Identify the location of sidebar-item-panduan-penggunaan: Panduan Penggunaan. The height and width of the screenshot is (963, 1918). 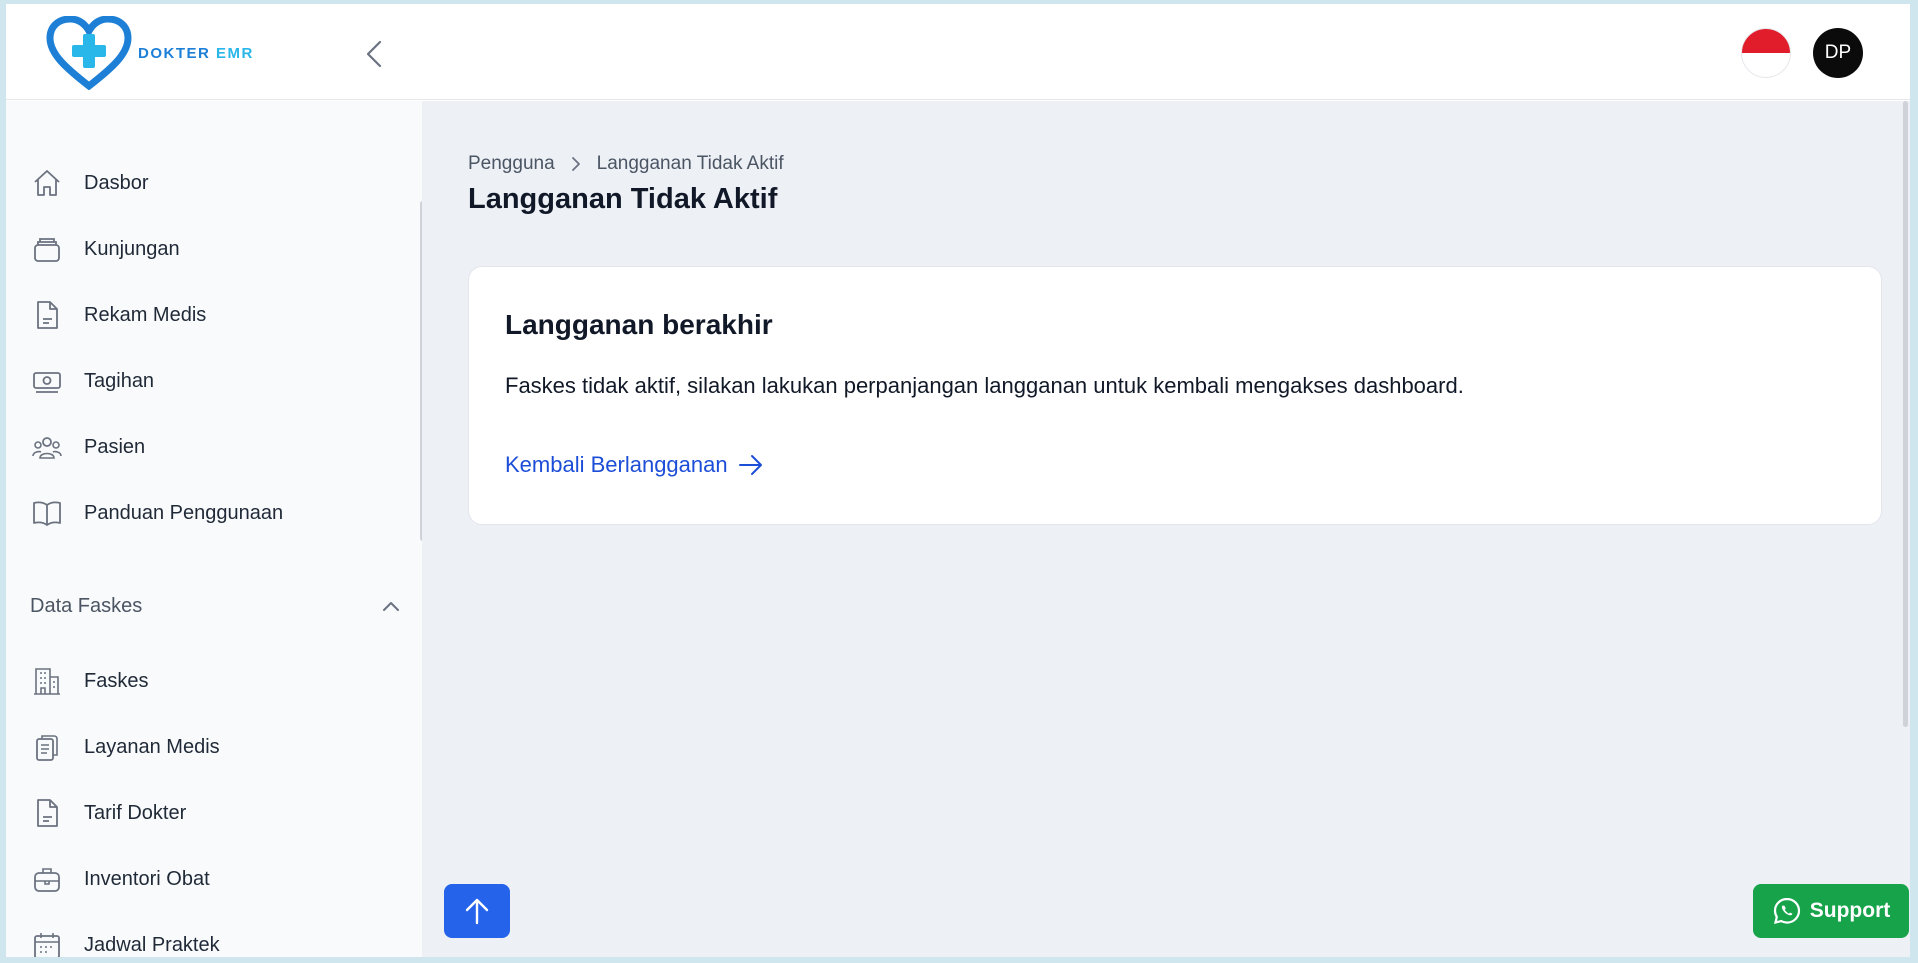
(210, 513).